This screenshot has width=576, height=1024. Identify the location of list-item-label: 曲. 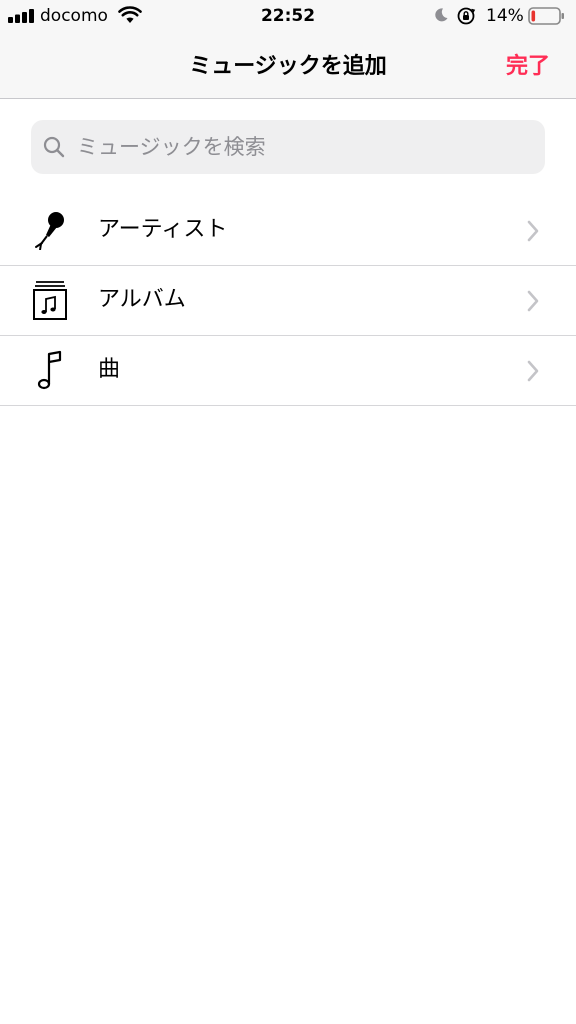
(109, 369).